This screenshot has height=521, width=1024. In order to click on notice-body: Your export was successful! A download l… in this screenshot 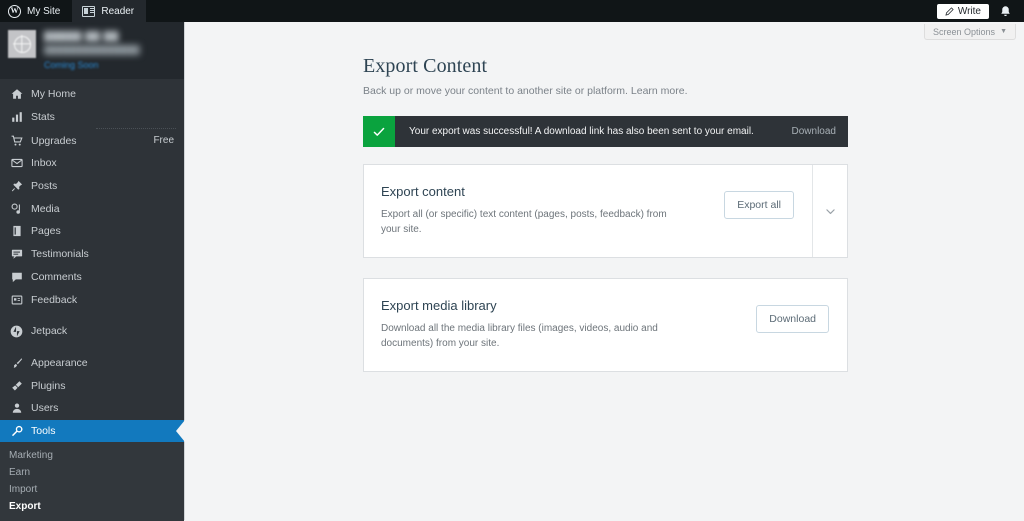, I will do `click(621, 131)`.